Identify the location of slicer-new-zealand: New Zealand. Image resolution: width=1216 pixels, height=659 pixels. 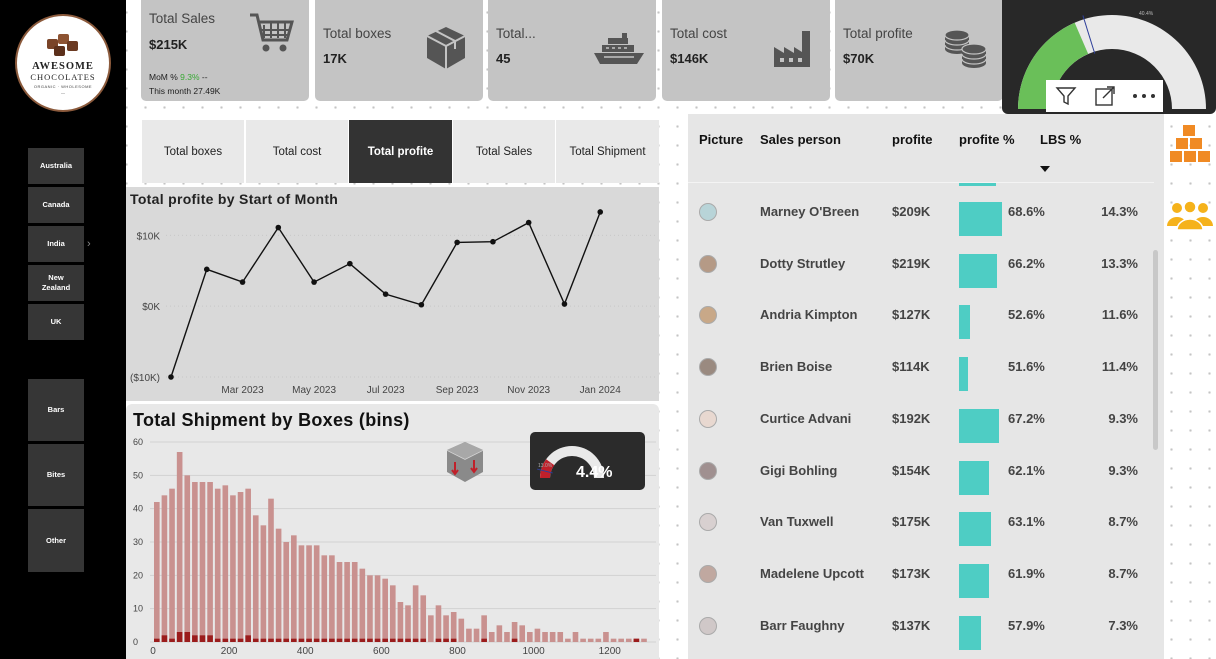
(56, 283).